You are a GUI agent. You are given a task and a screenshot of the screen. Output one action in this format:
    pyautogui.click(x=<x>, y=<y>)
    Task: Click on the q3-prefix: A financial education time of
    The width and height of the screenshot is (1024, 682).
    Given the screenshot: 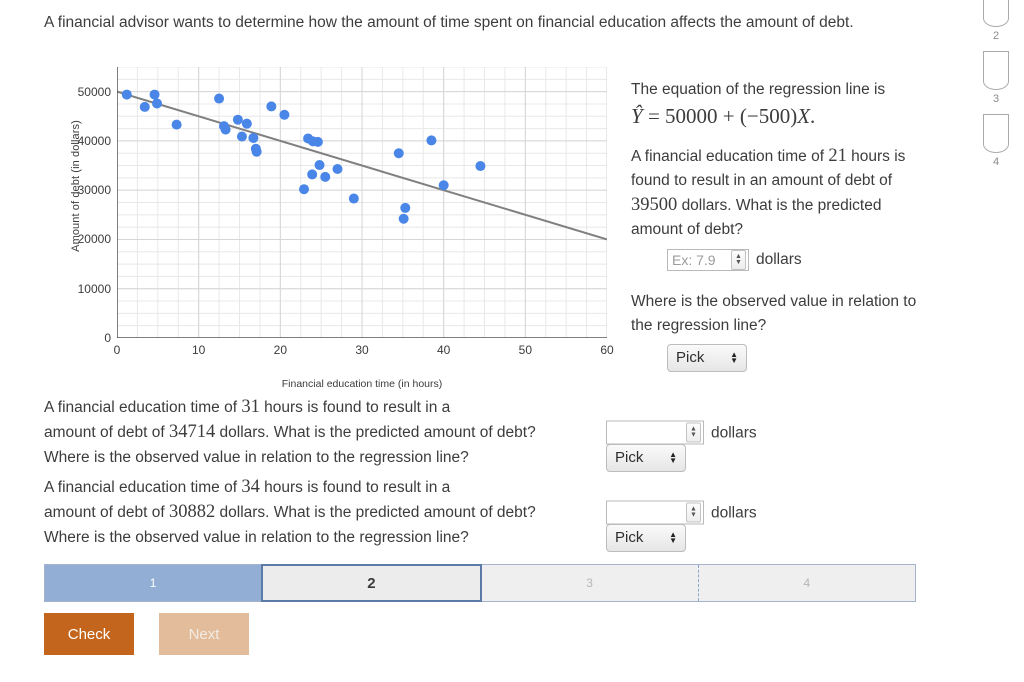 What is the action you would take?
    pyautogui.click(x=141, y=487)
    